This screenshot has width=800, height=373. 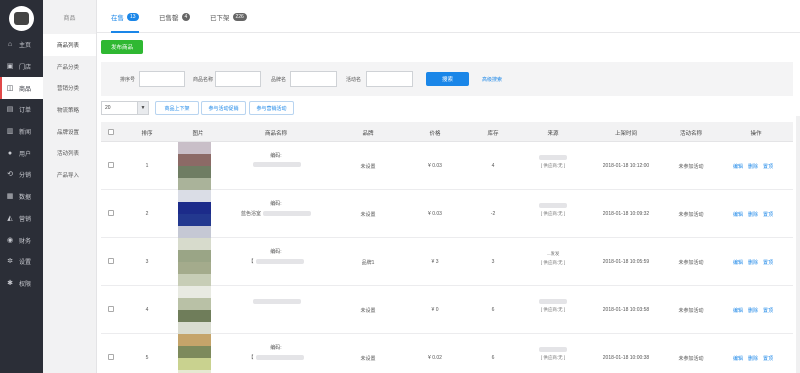 What do you see at coordinates (251, 262) in the screenshot?
I see `product-name-text: 【` at bounding box center [251, 262].